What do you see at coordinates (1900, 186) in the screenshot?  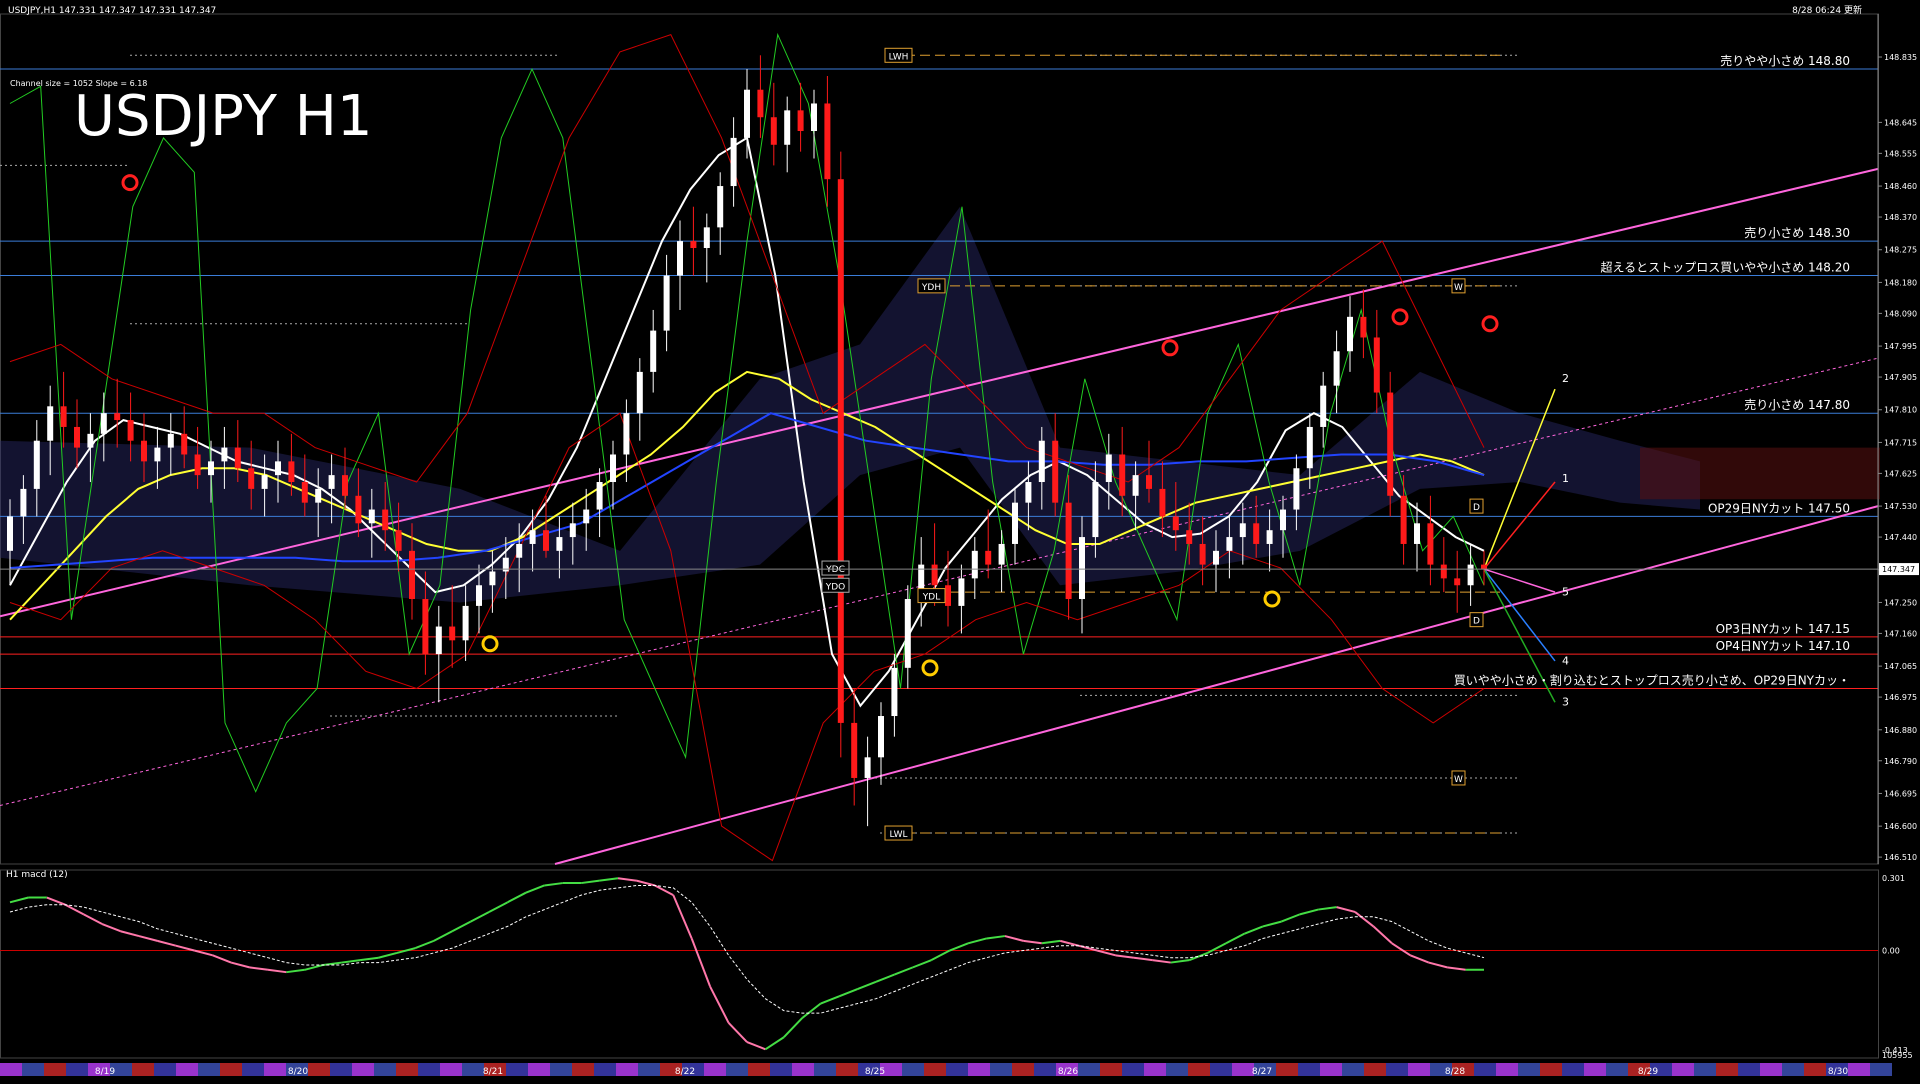 I see `price-tick-label: 148.460` at bounding box center [1900, 186].